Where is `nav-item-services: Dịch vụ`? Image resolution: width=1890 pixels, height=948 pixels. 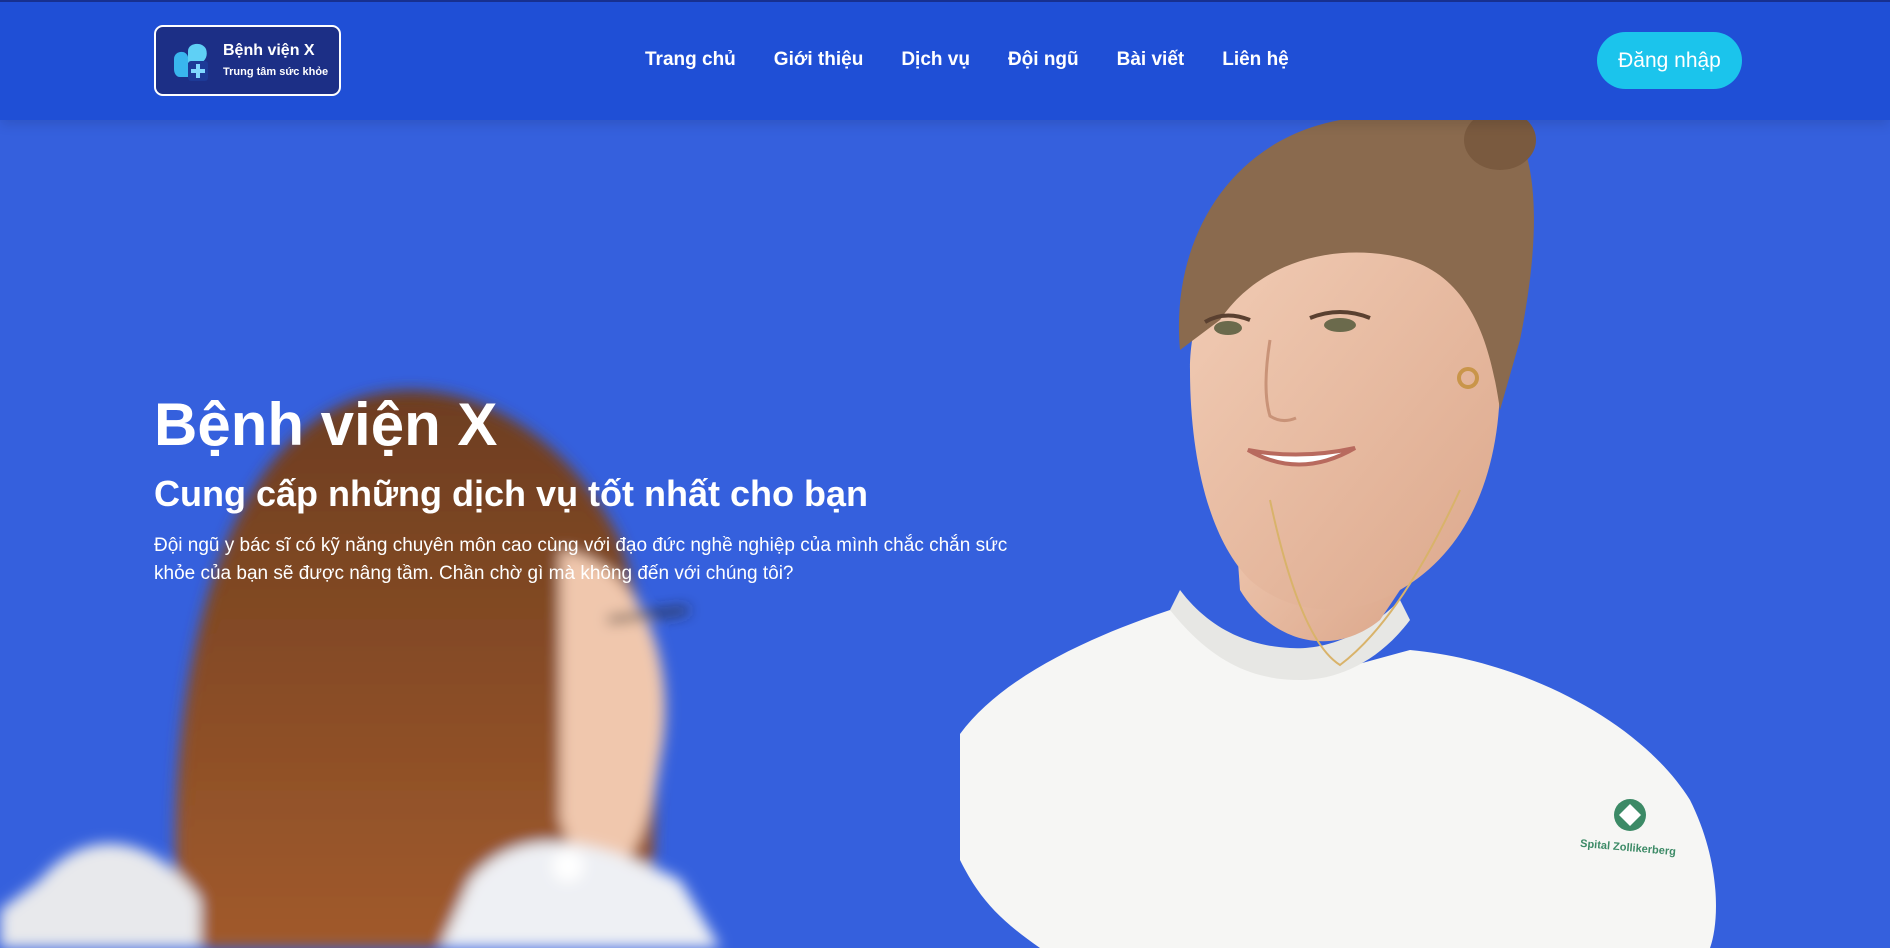 nav-item-services: Dịch vụ is located at coordinates (935, 60).